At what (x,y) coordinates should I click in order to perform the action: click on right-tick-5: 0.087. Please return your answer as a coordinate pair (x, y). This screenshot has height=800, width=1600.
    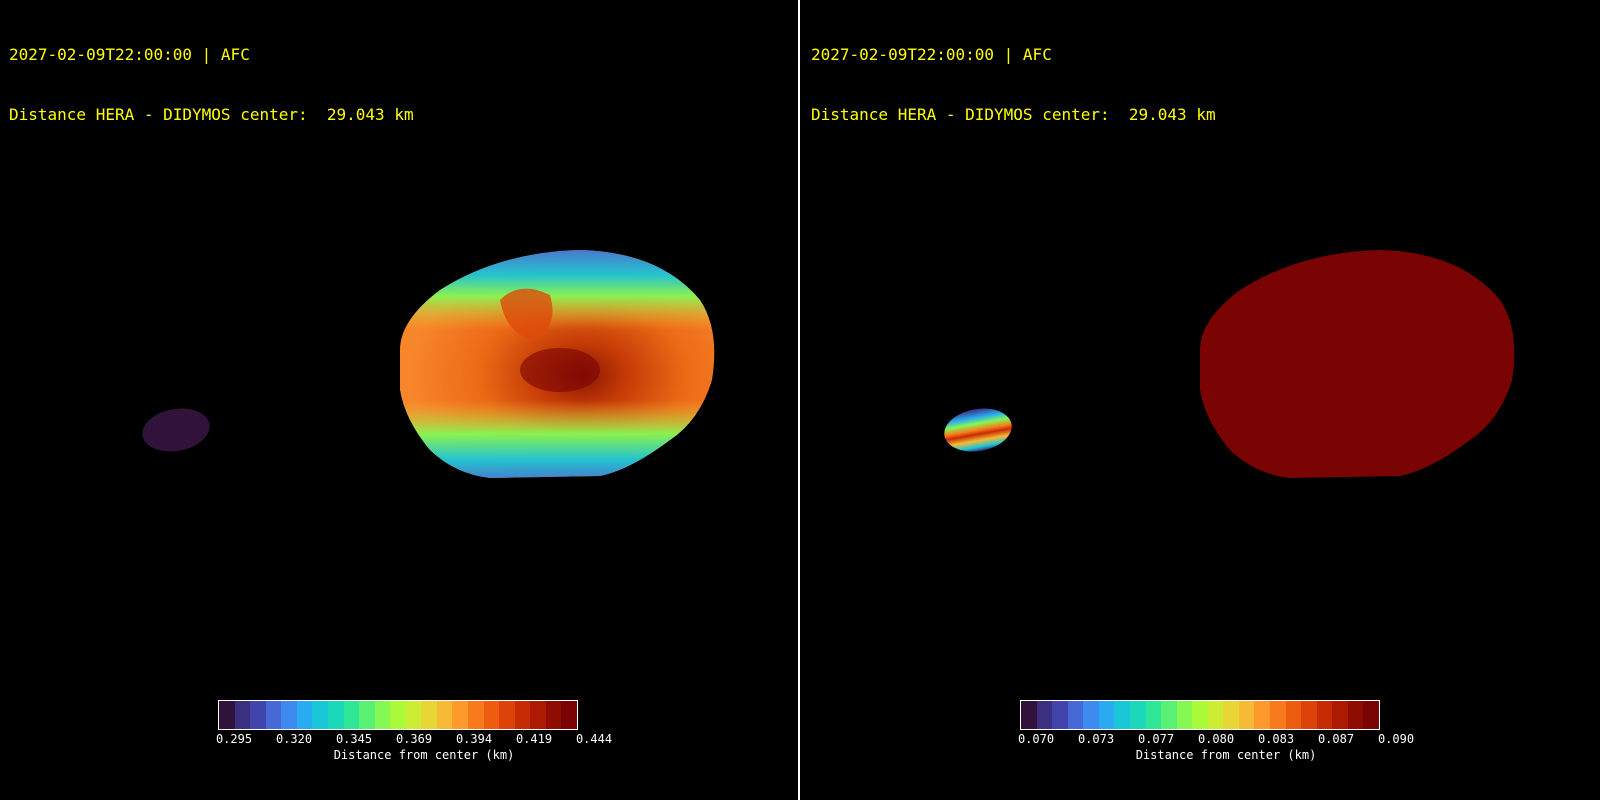
    Looking at the image, I should click on (1336, 739).